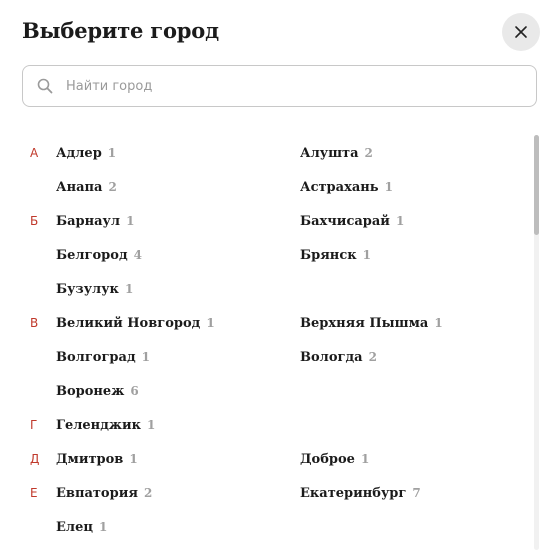 The image size is (559, 550). I want to click on alphabet-letter: Б, so click(34, 221).